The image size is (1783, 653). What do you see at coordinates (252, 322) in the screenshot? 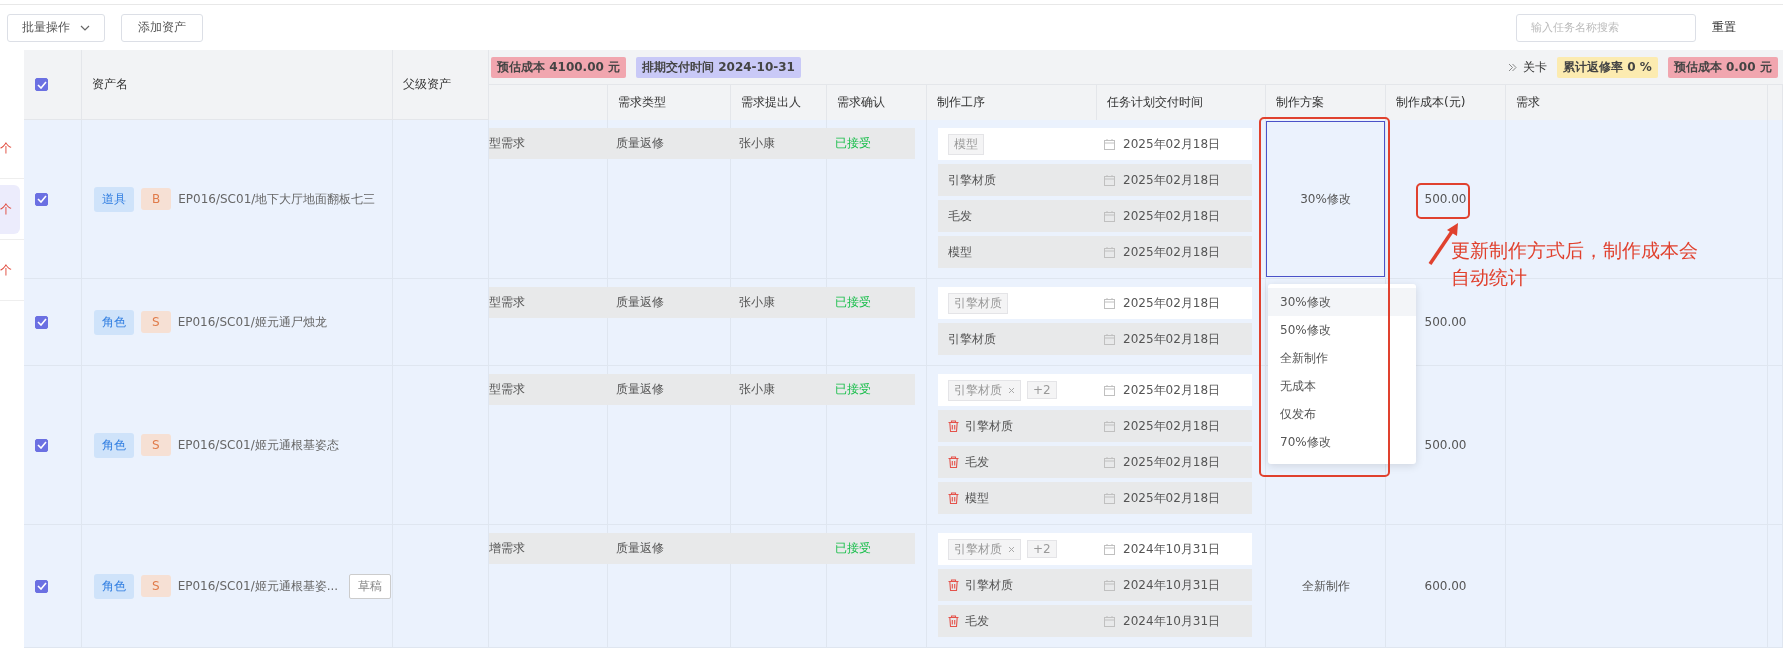
I see `asset-name: EP016/SC01/姬元通尸烛龙` at bounding box center [252, 322].